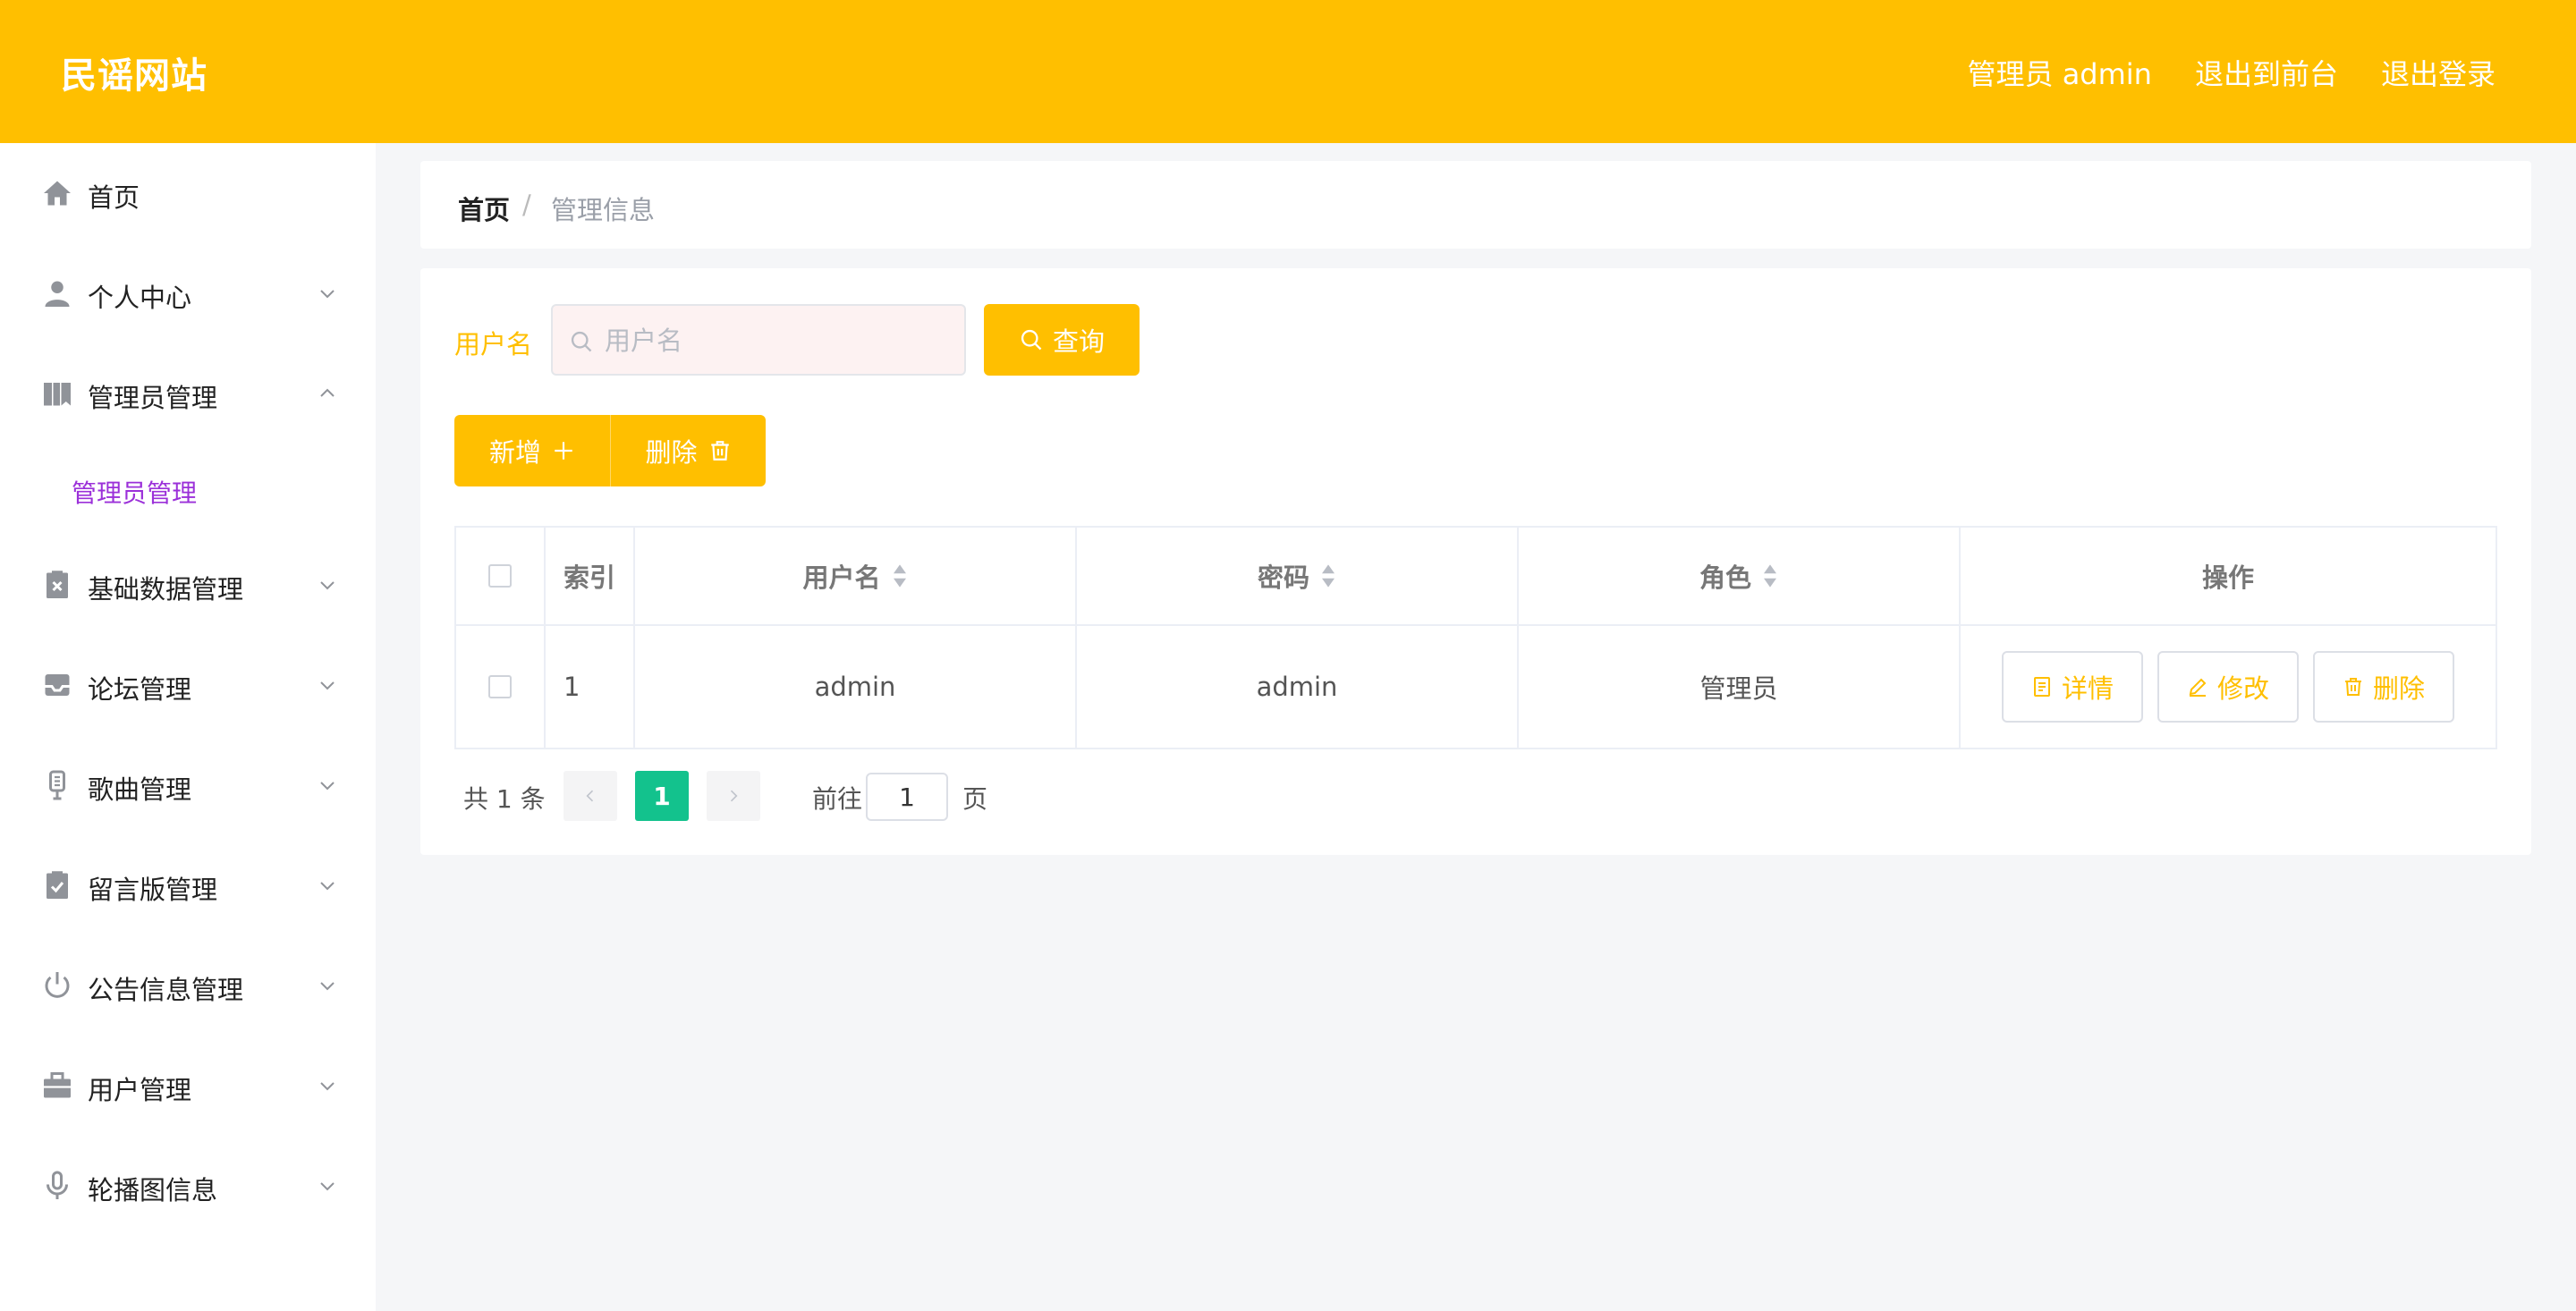 This screenshot has height=1311, width=2576. I want to click on sidebar-item-forum-management: 论坛管理, so click(188, 685).